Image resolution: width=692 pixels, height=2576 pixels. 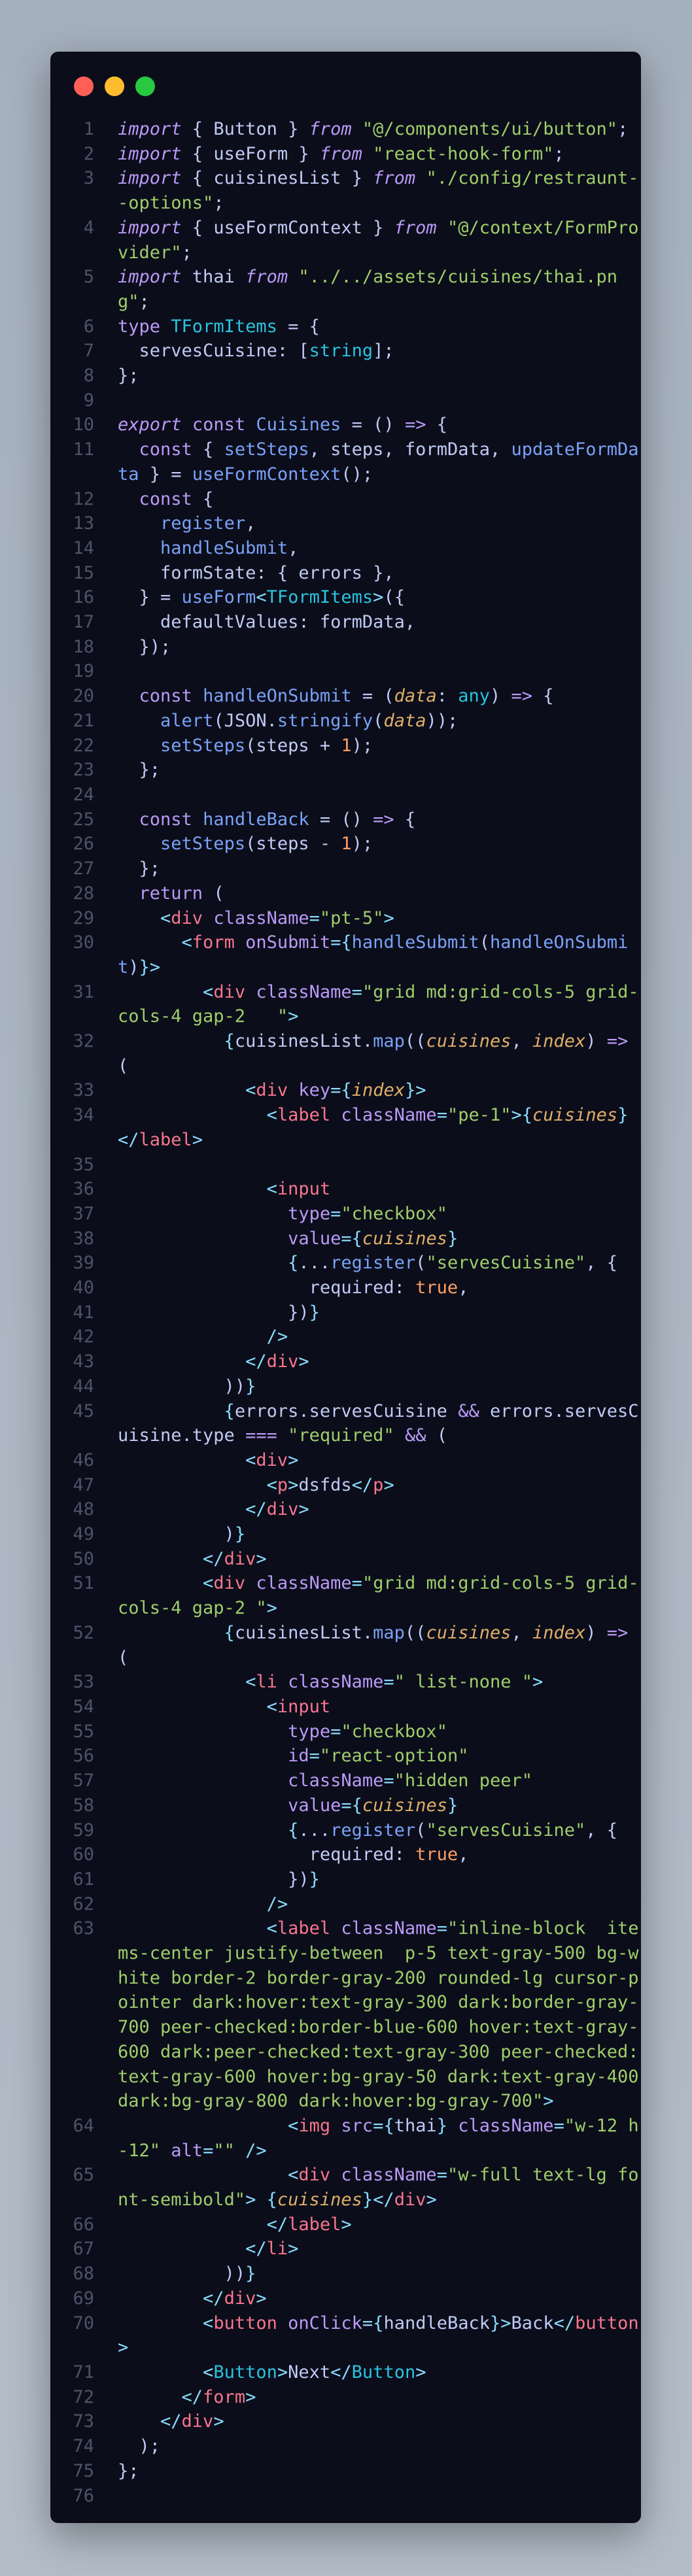 I want to click on code-line: ta } = useFormContext();, so click(x=345, y=474).